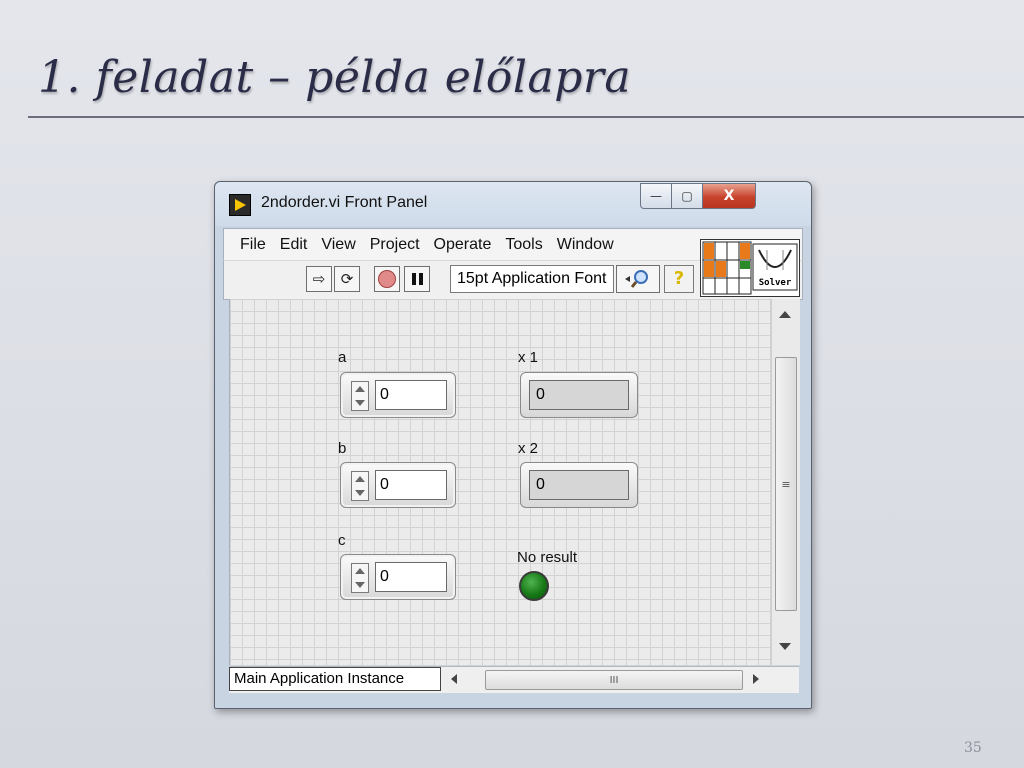 The image size is (1024, 768). What do you see at coordinates (294, 245) in the screenshot?
I see `menu-edit: Edit` at bounding box center [294, 245].